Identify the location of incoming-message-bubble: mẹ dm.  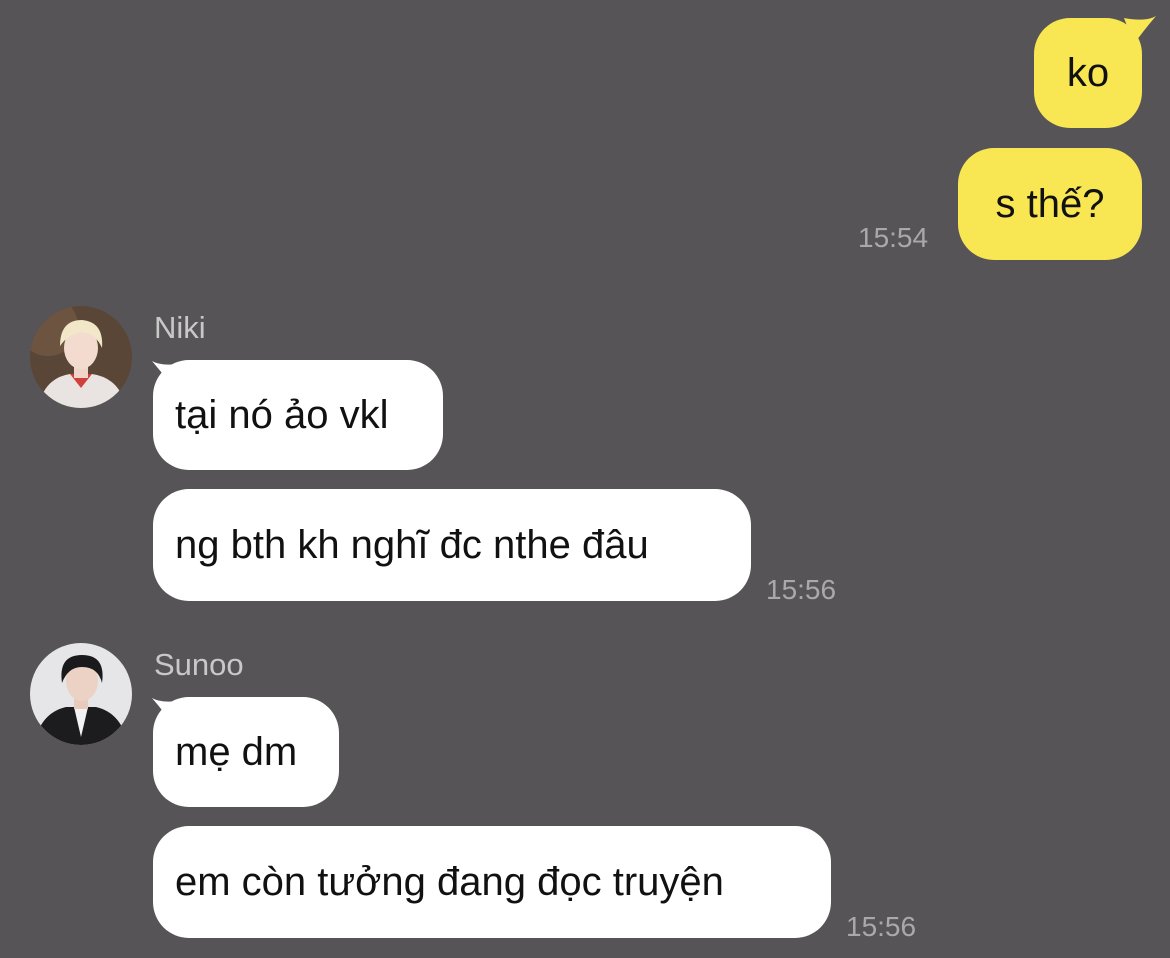
(246, 752).